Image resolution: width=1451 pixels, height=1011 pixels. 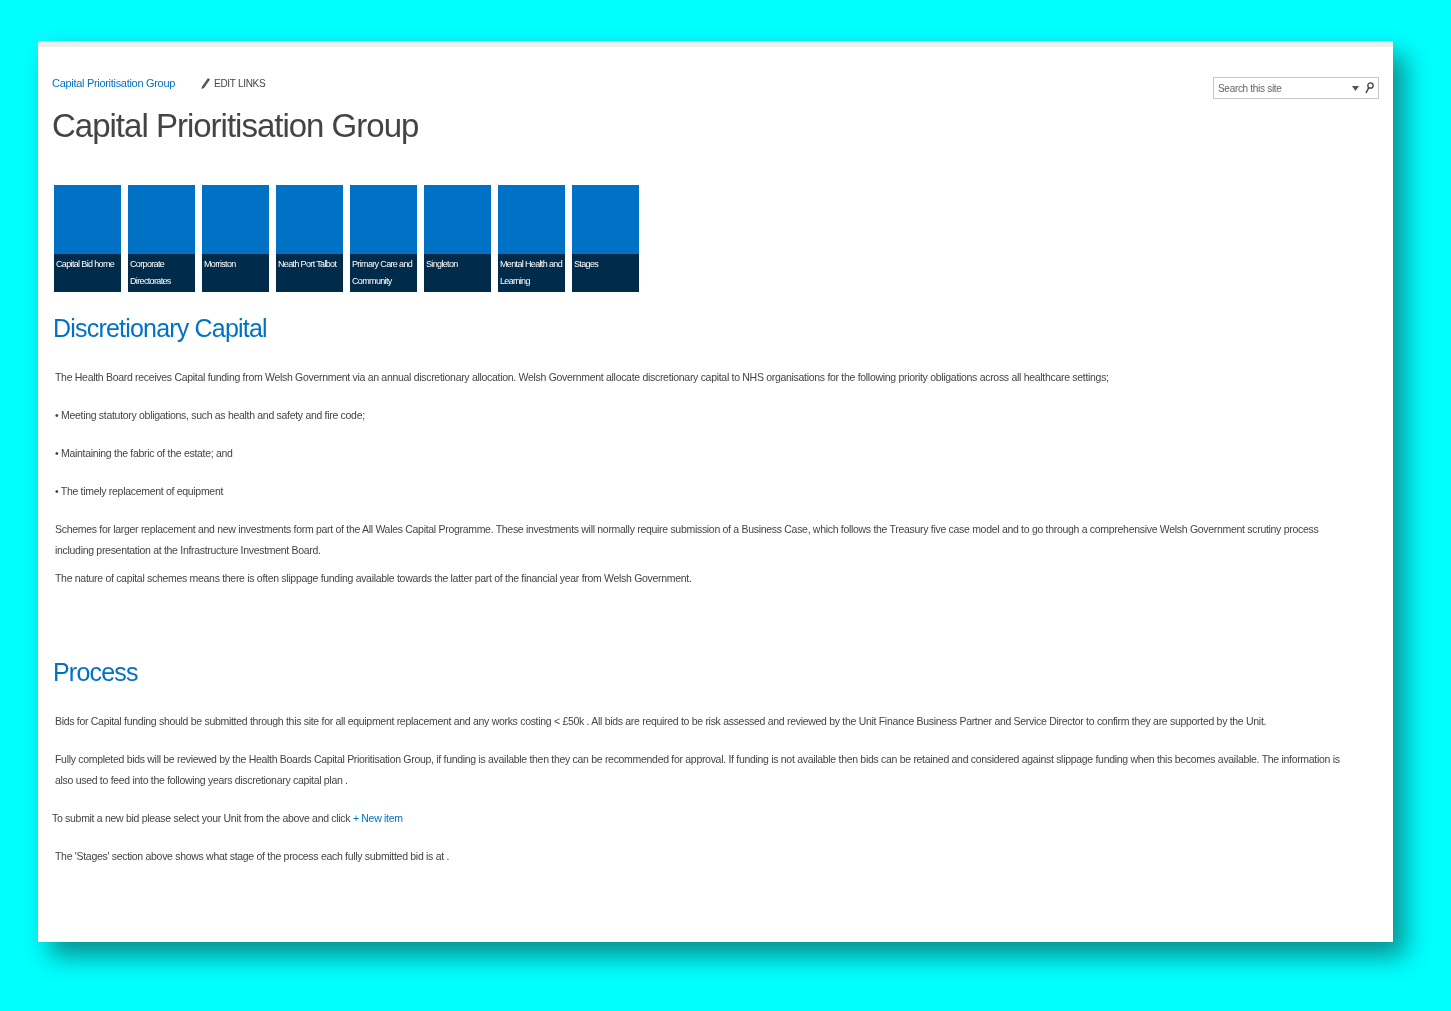 I want to click on navigation-tile: Capital Bid home, so click(x=87, y=238).